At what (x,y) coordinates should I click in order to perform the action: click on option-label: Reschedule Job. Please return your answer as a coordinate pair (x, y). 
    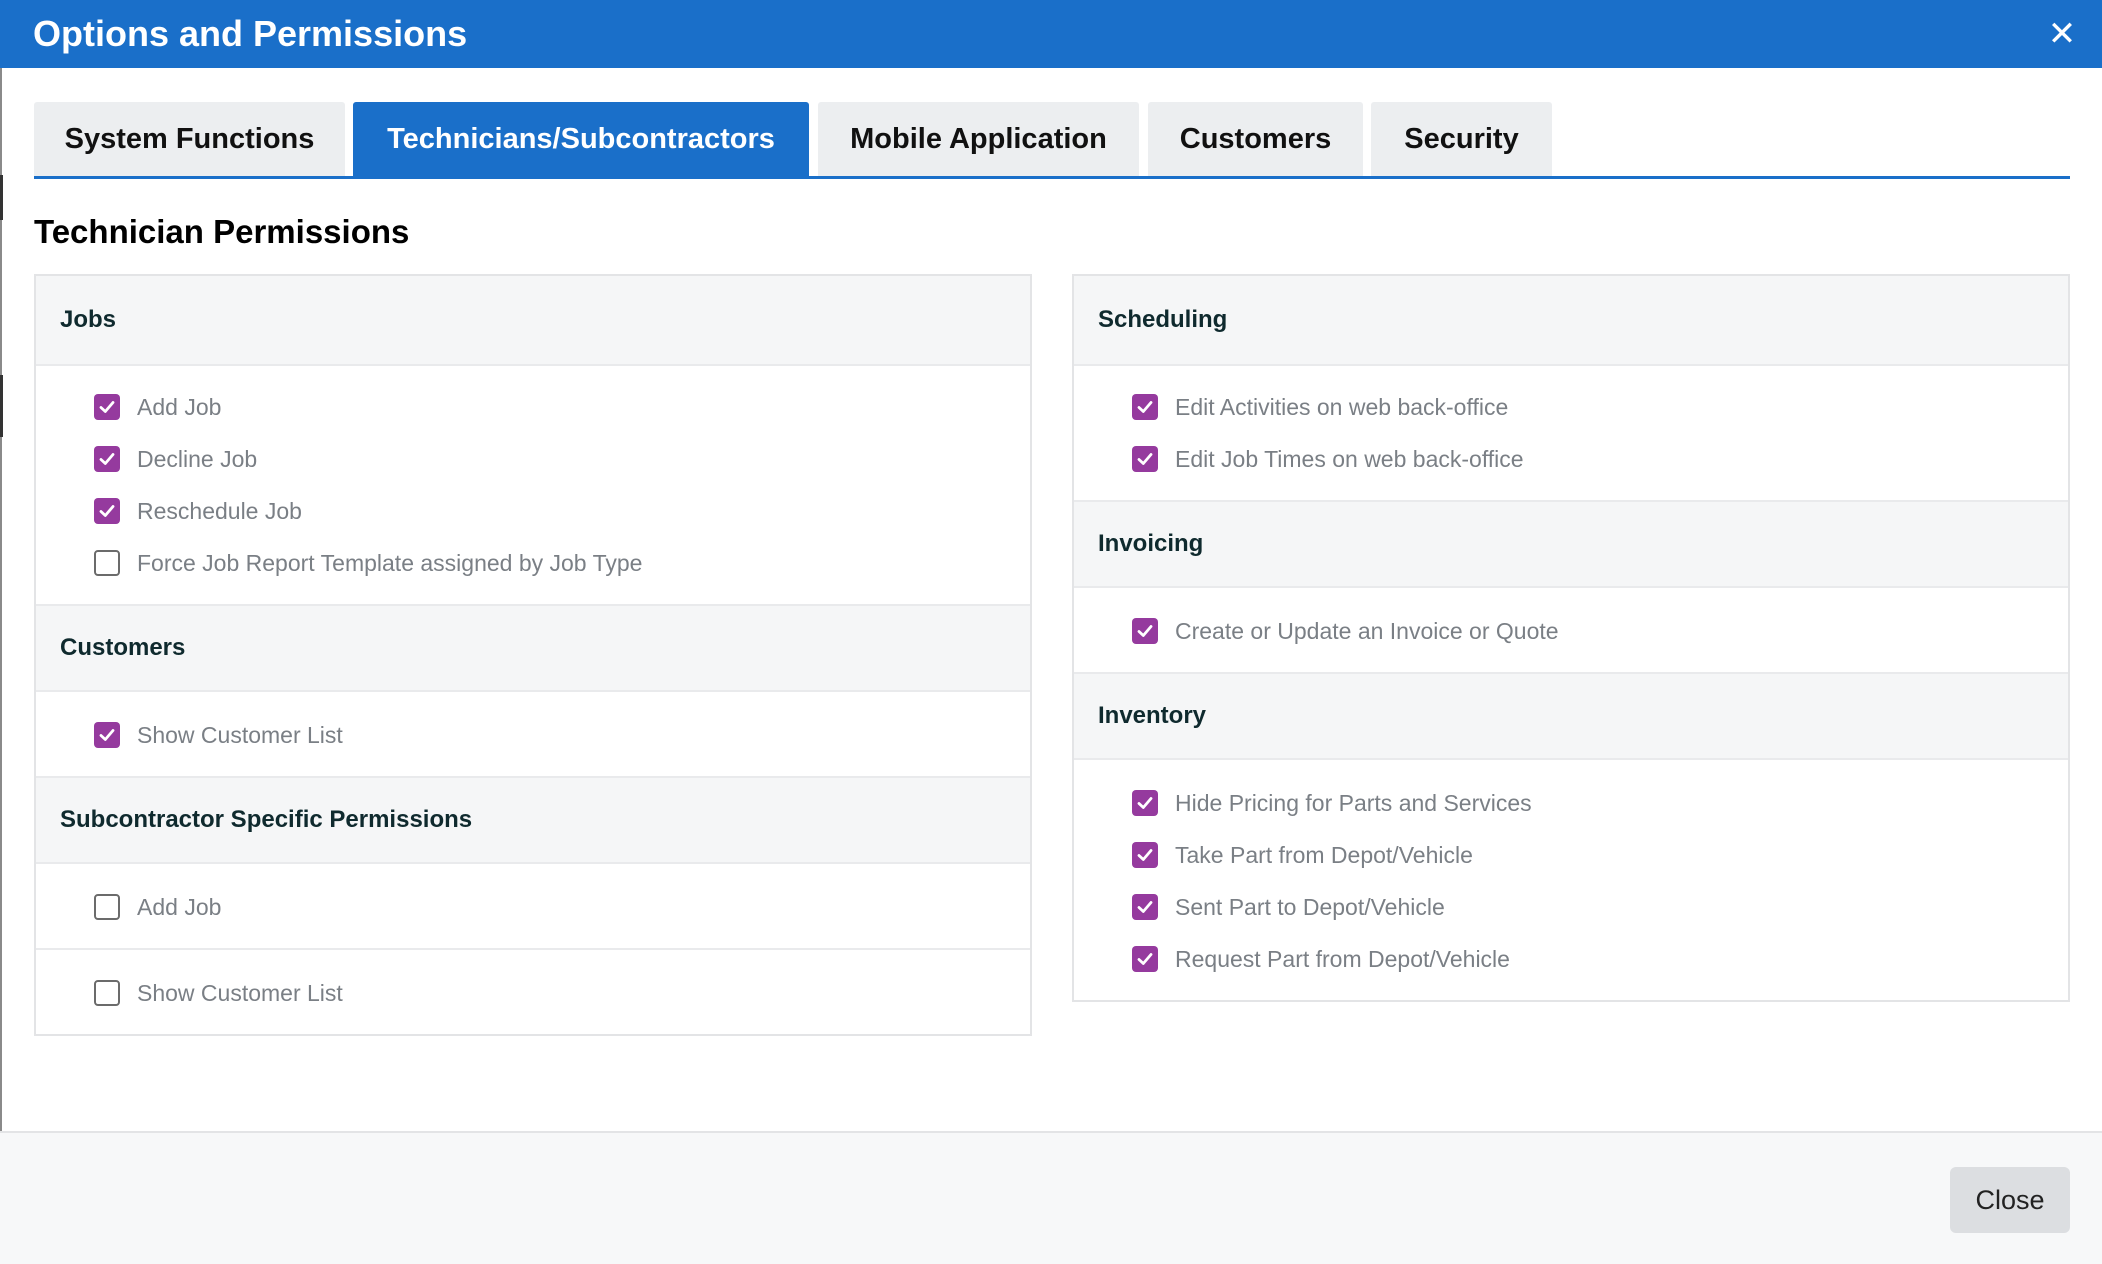
    Looking at the image, I should click on (219, 510).